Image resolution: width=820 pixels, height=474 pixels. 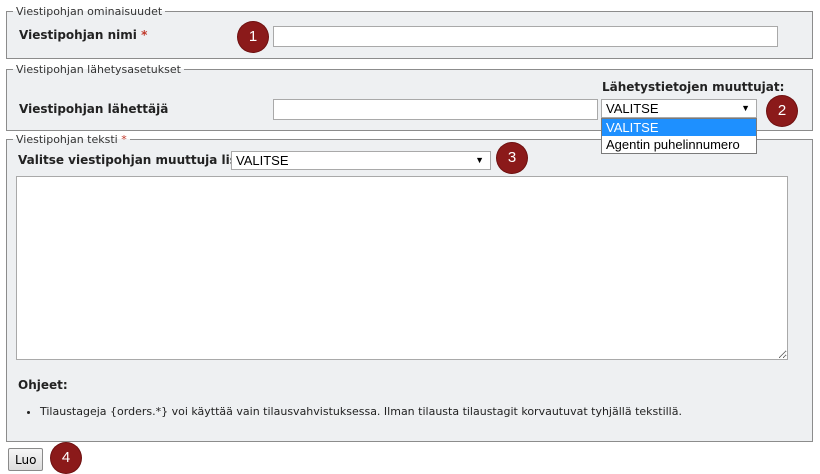 I want to click on text-variable-select-value: VALITSE, so click(x=262, y=160).